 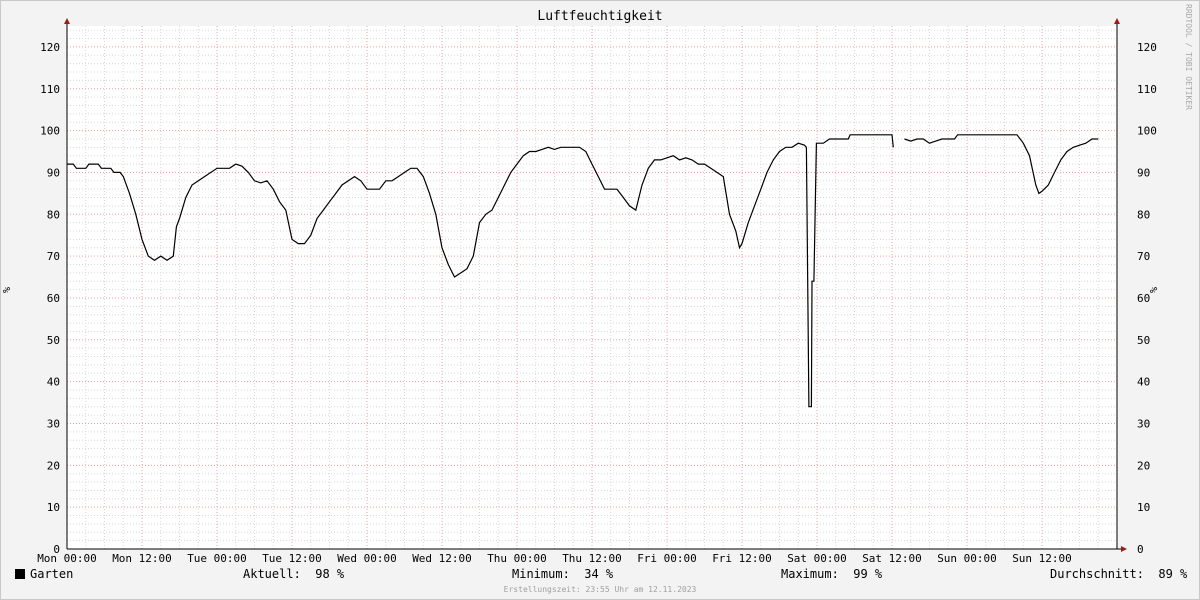 What do you see at coordinates (52, 574) in the screenshot?
I see `legend-series-label: Garten` at bounding box center [52, 574].